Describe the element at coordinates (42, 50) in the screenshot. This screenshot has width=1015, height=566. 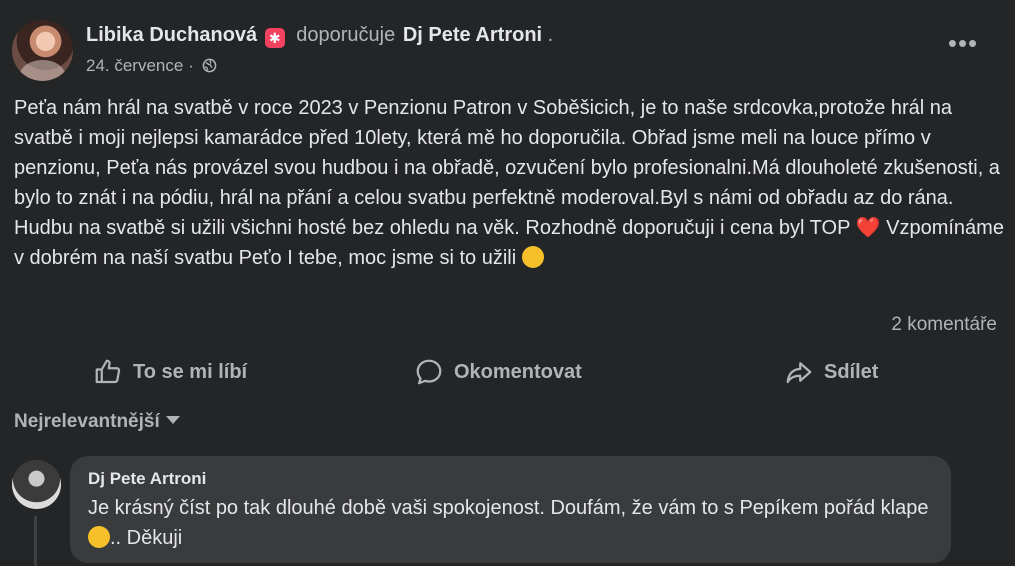
I see `author-avatar` at that location.